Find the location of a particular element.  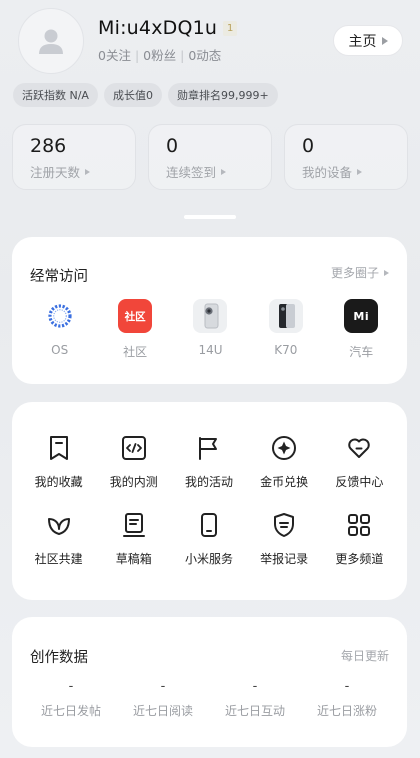

visit-item-car: Mi 汽车 is located at coordinates (361, 329).